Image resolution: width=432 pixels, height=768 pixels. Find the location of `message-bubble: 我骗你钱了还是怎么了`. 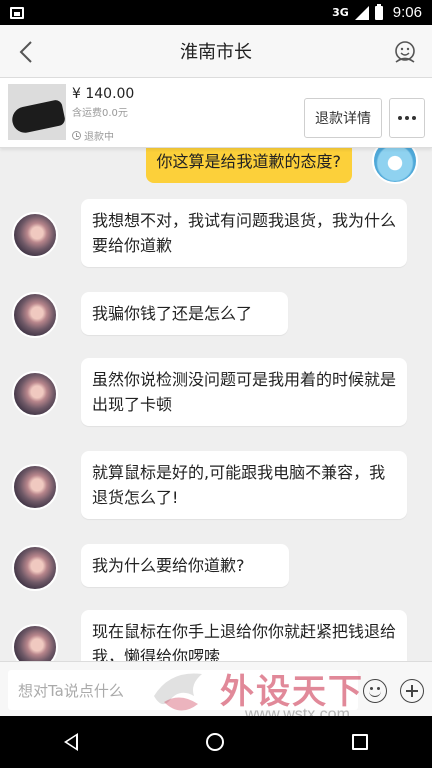

message-bubble: 我骗你钱了还是怎么了 is located at coordinates (184, 313).